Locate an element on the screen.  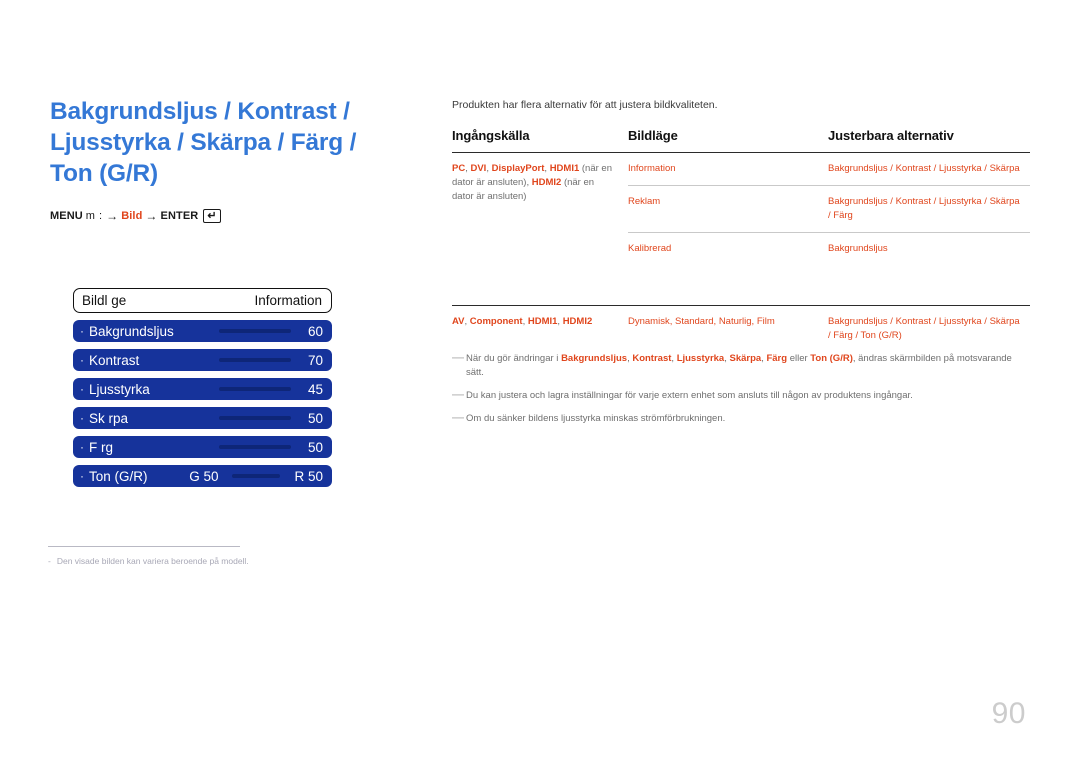
keyword-token: Skärpa is located at coordinates (745, 358).